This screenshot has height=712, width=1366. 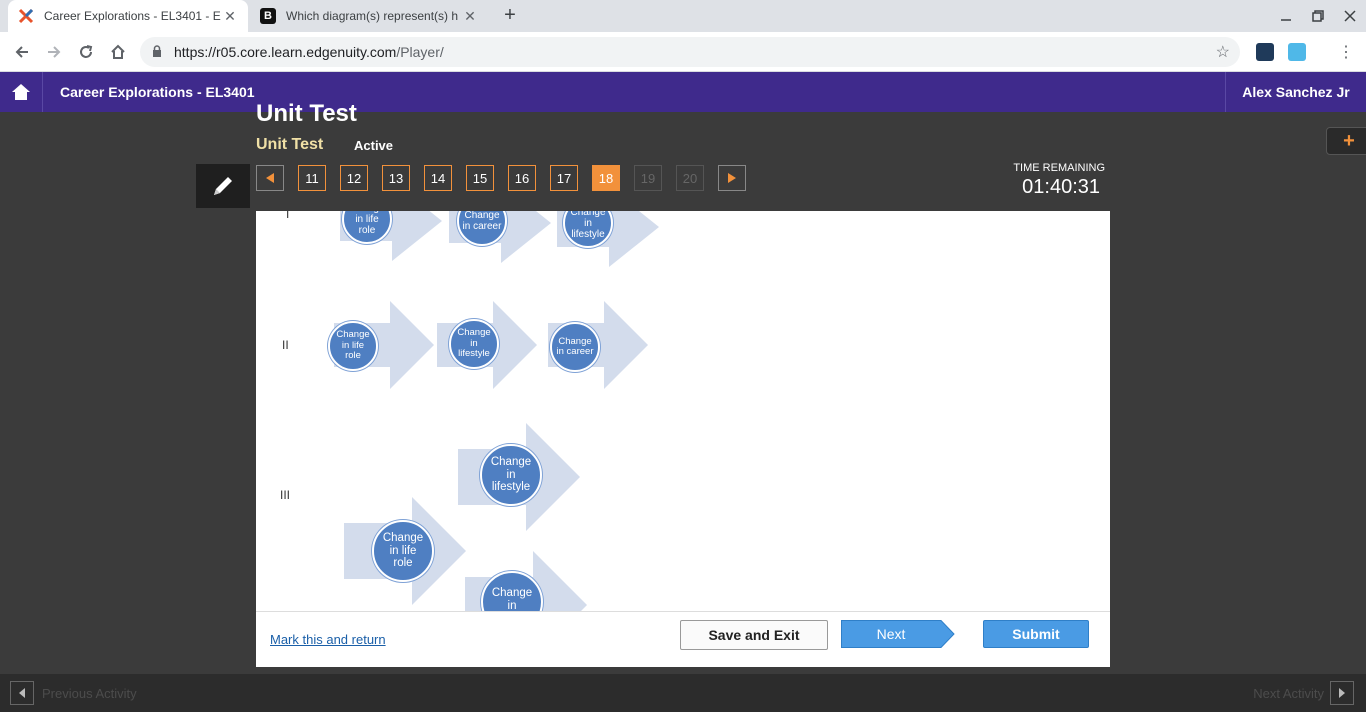 What do you see at coordinates (480, 178) in the screenshot?
I see `question-15-button: 15` at bounding box center [480, 178].